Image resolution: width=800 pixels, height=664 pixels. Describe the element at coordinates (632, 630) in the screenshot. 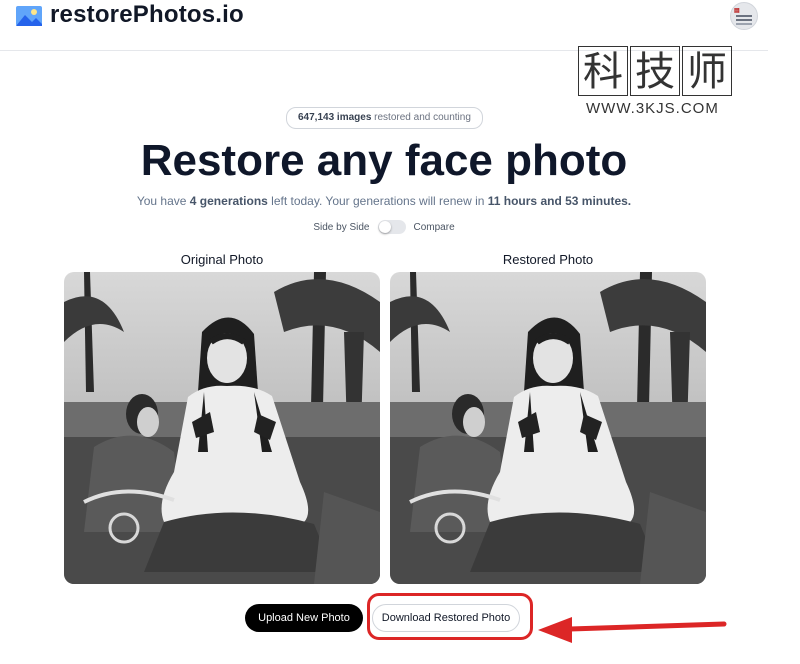

I see `annotation-arrow-icon` at that location.